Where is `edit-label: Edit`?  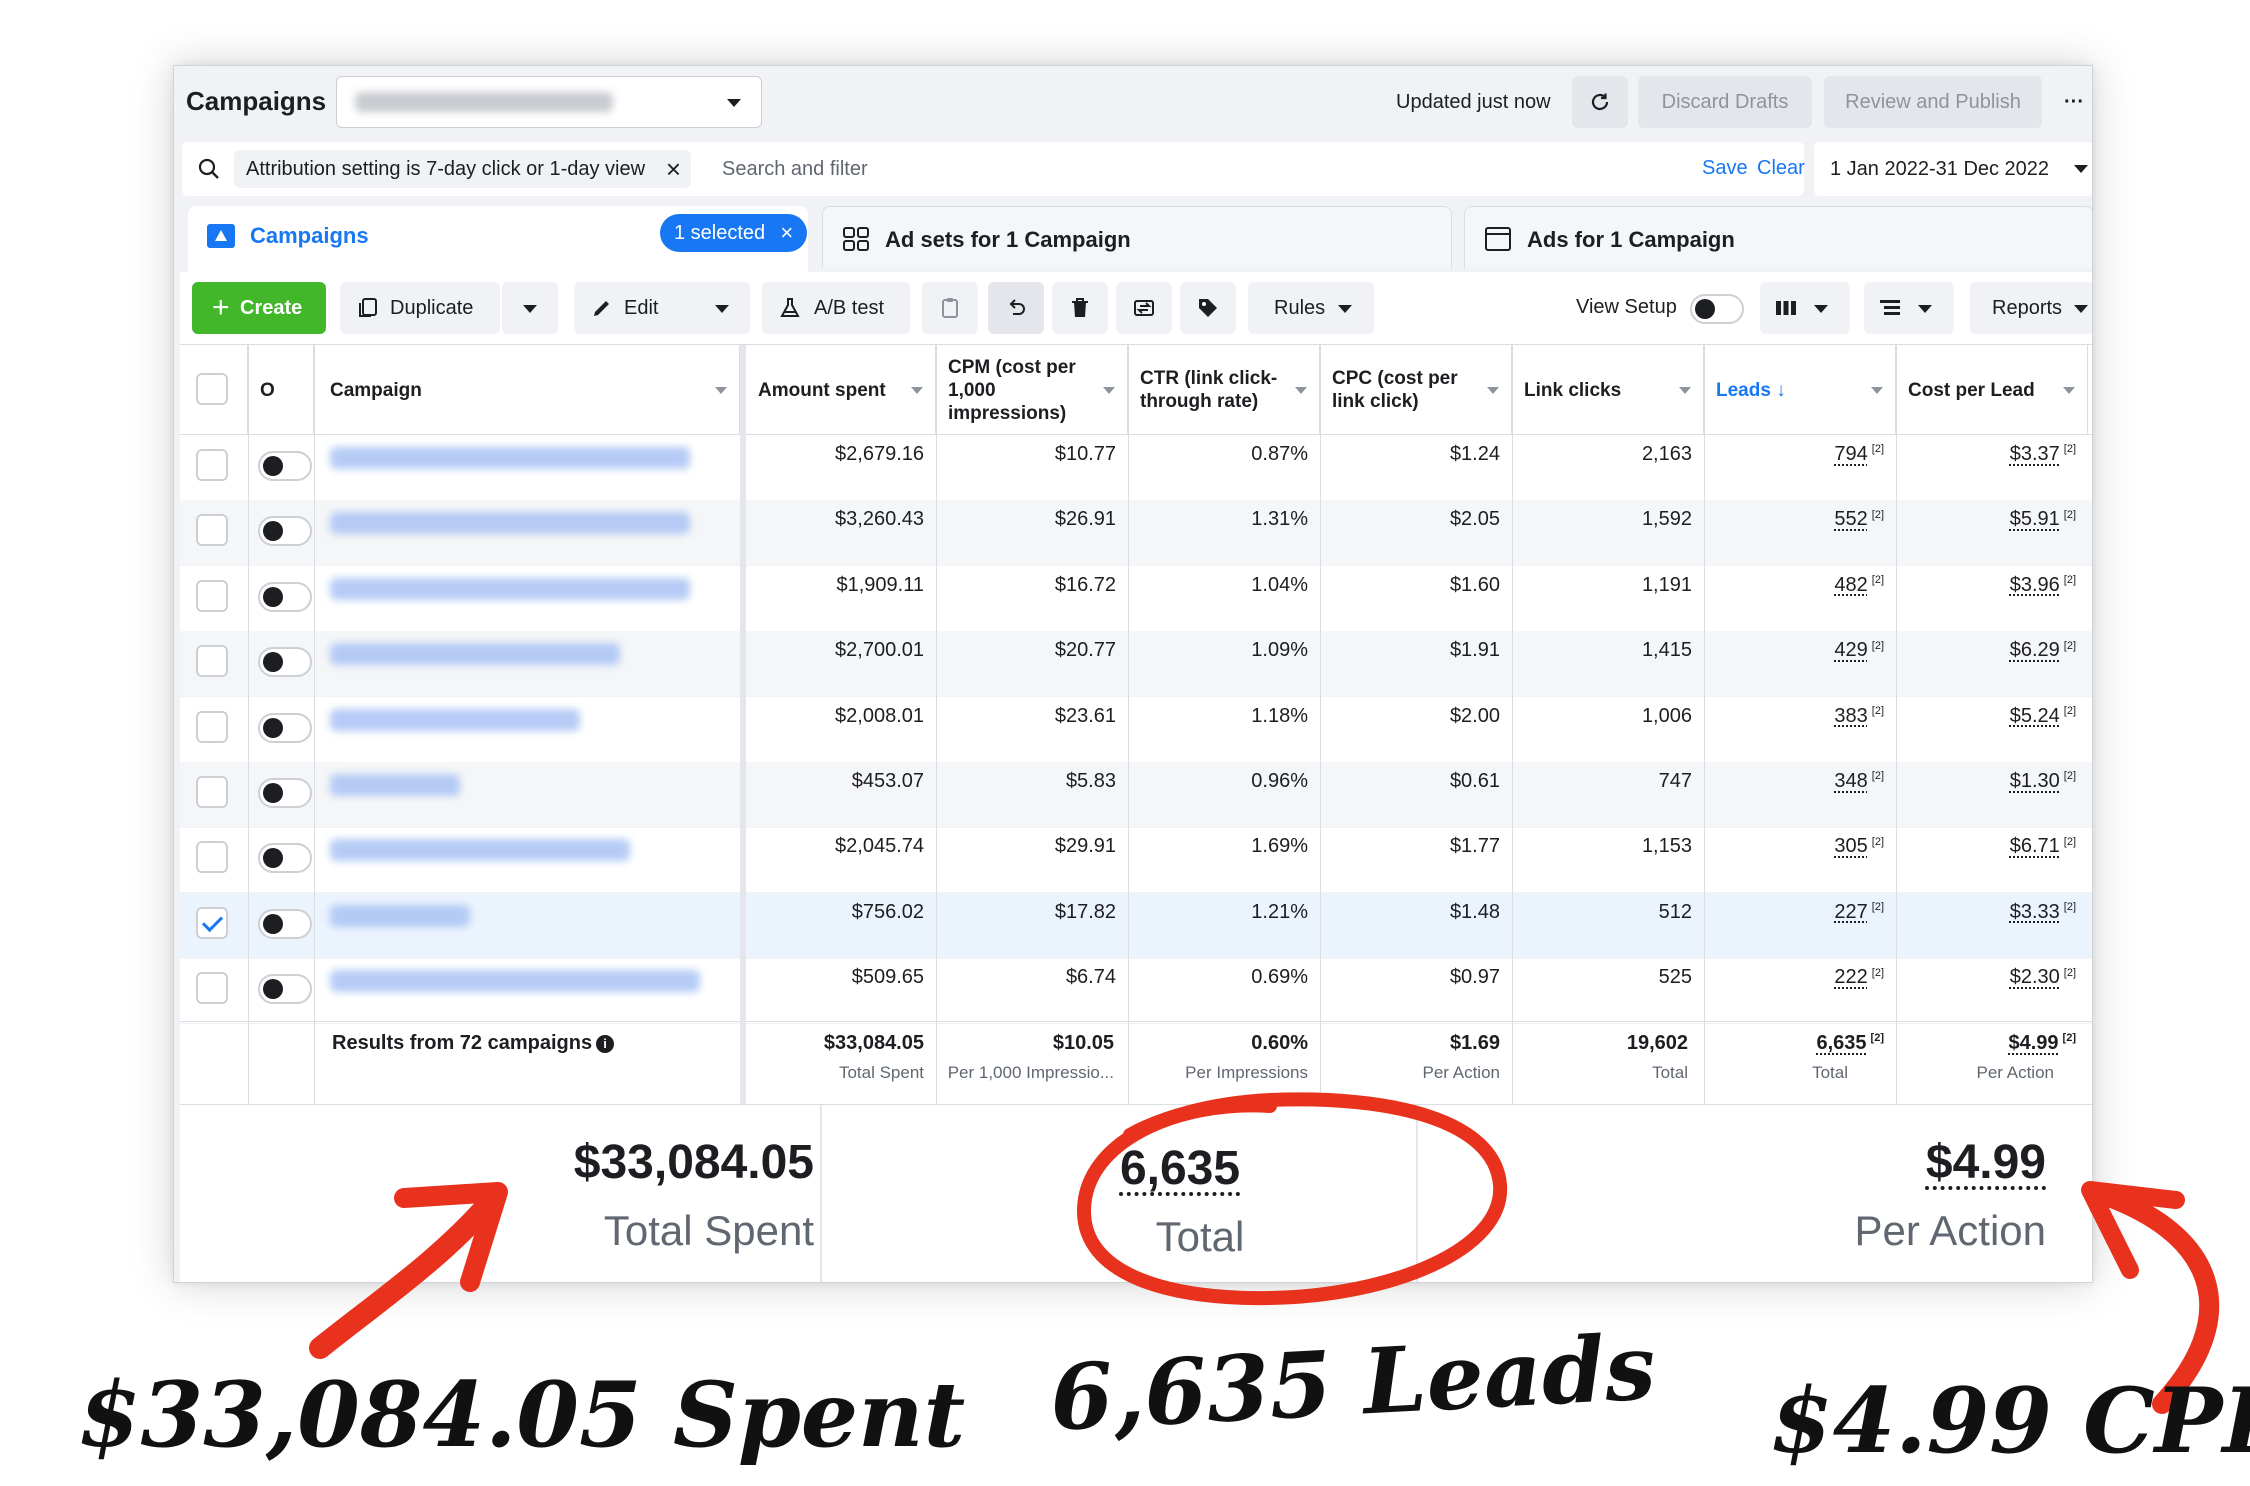
edit-label: Edit is located at coordinates (641, 308).